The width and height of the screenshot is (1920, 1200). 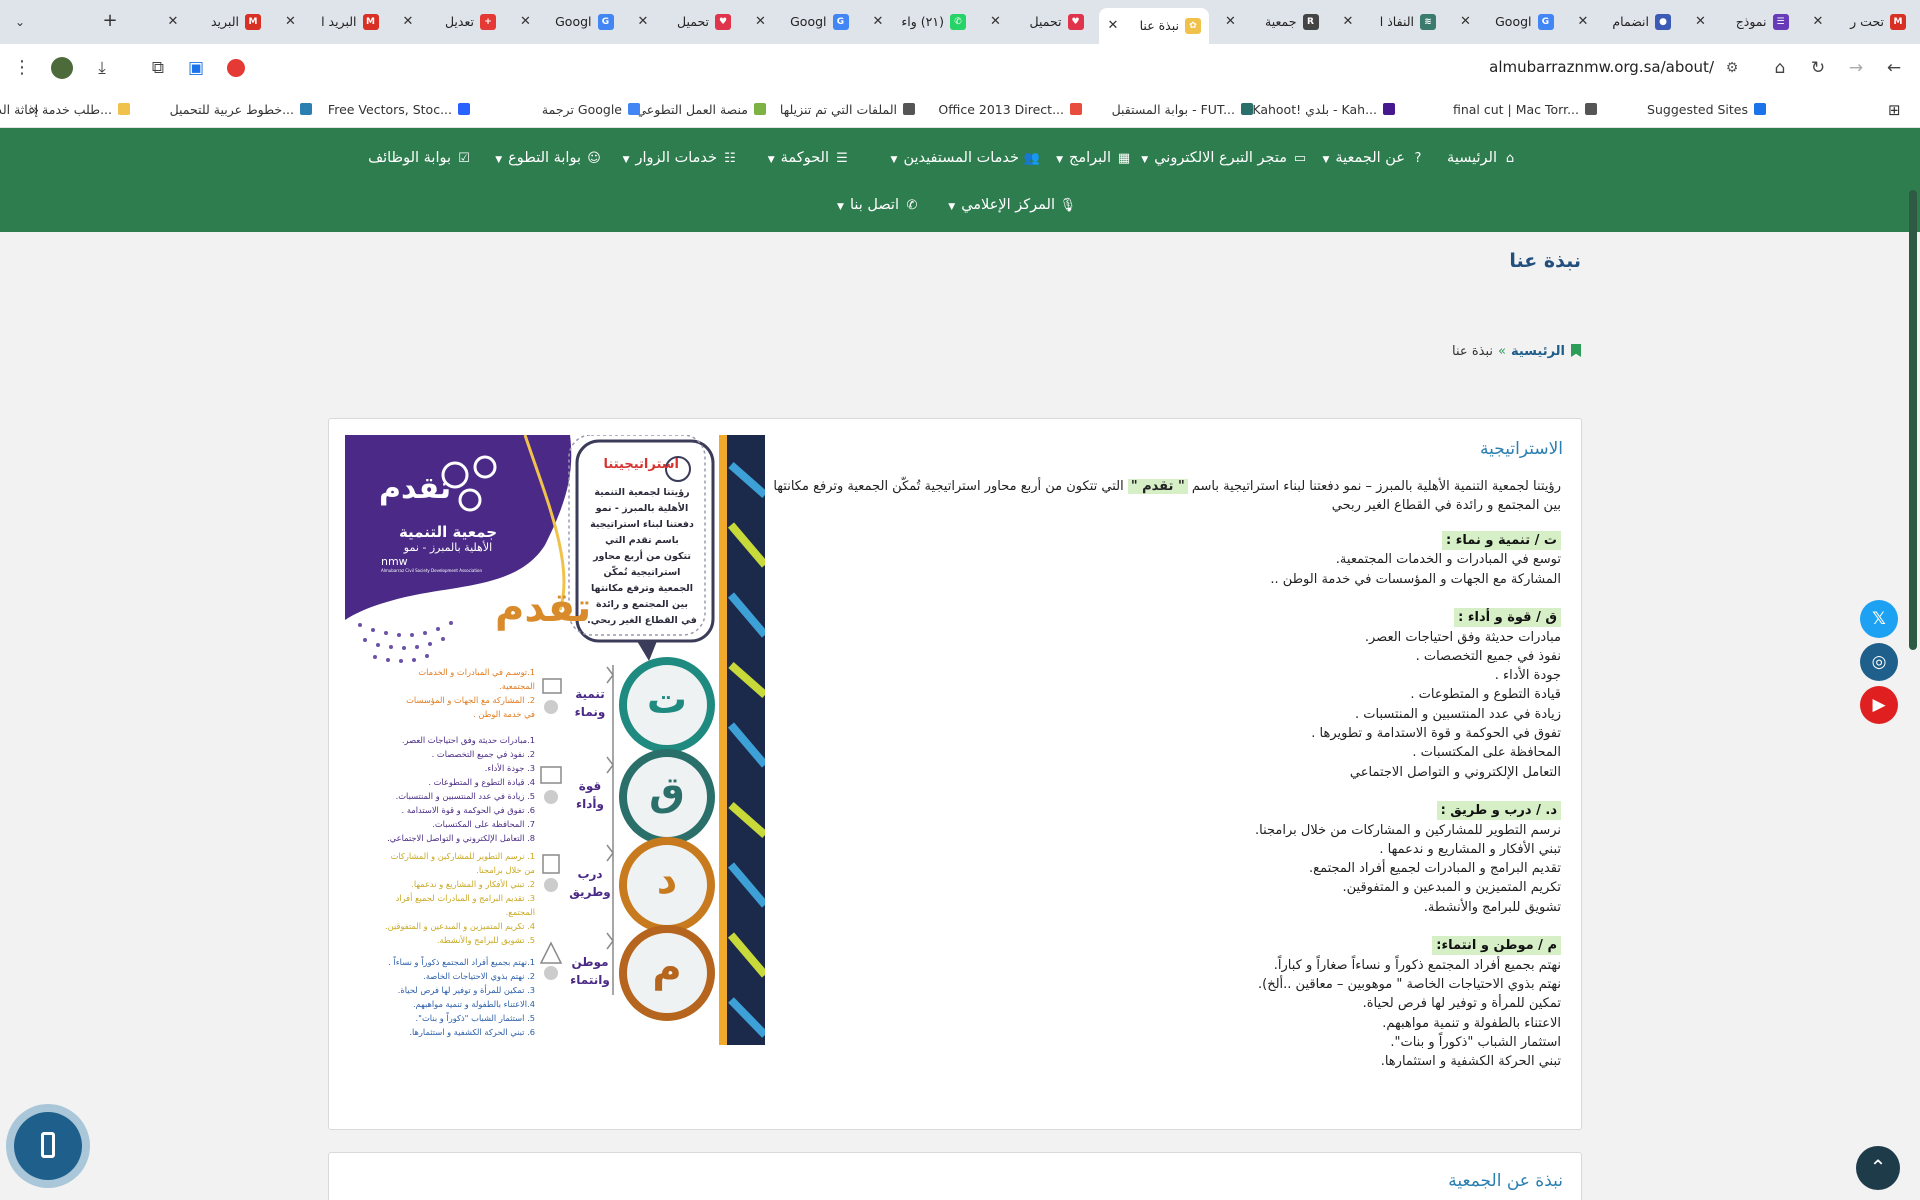 What do you see at coordinates (62, 68) in the screenshot?
I see `profile-avatar` at bounding box center [62, 68].